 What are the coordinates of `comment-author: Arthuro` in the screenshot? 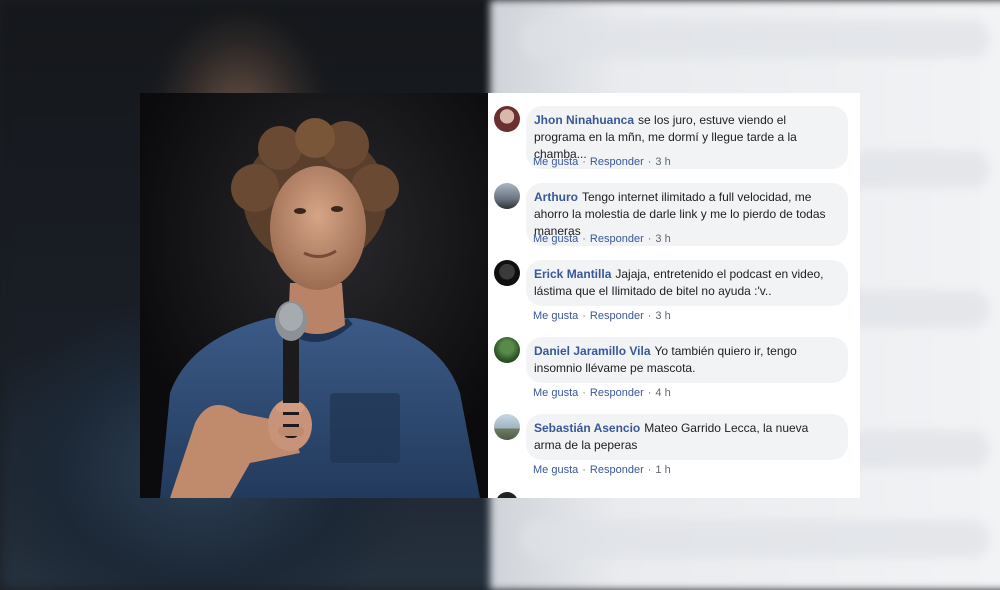 It's located at (556, 197).